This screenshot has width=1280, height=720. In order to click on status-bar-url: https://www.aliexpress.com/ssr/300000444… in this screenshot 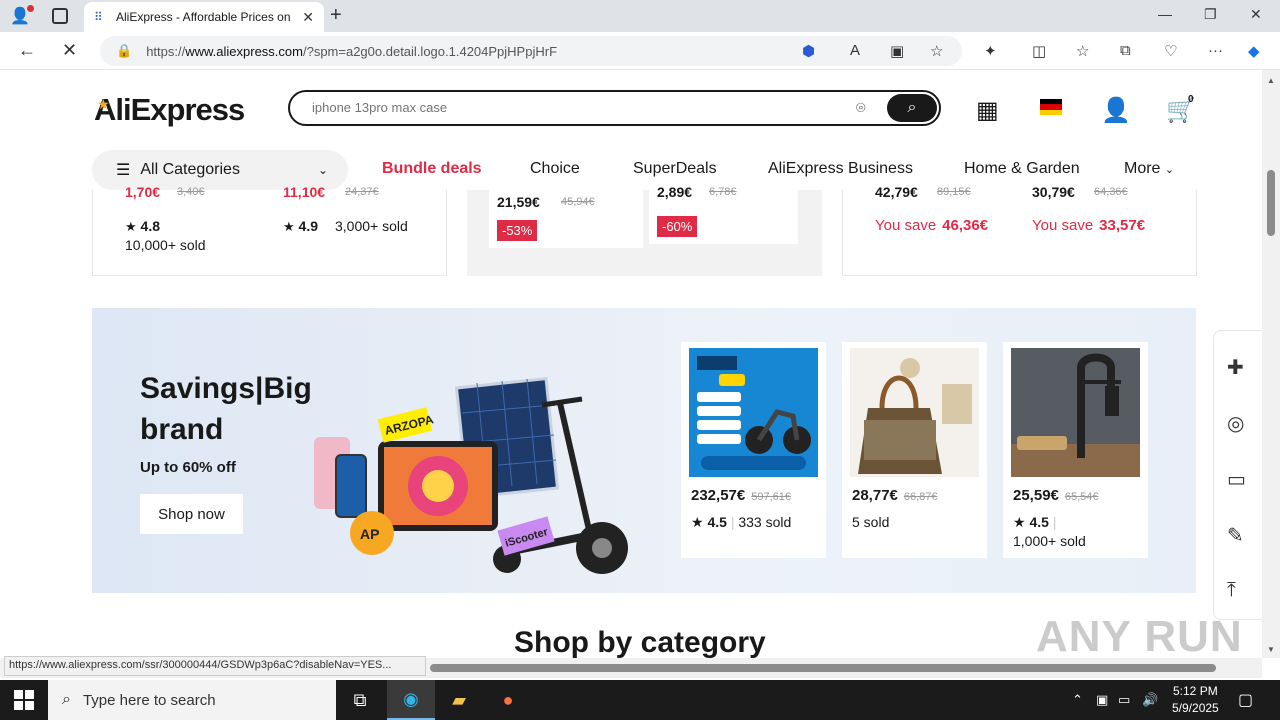, I will do `click(215, 666)`.